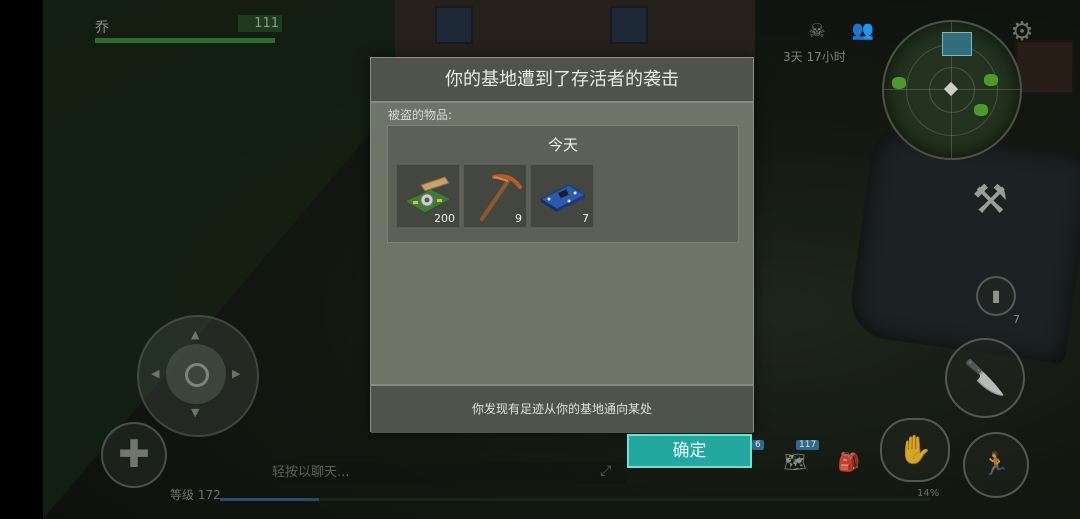  I want to click on health-bar, so click(185, 40).